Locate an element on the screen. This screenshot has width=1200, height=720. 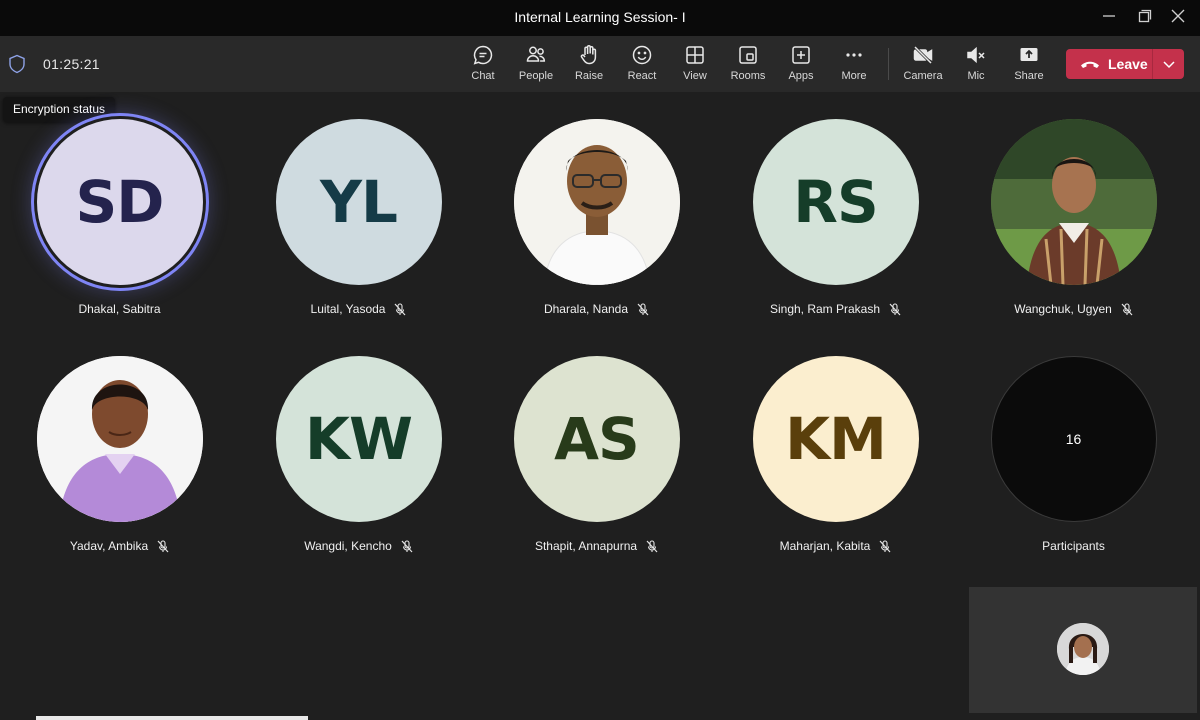
participant-tile: AS Sthapit, Annapurna is located at coordinates (596, 454).